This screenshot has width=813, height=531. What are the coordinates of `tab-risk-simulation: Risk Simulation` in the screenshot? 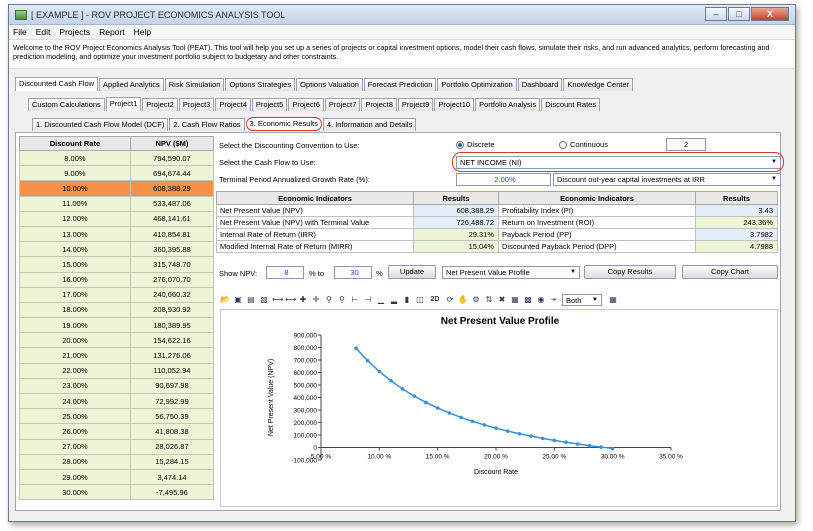 It's located at (194, 84).